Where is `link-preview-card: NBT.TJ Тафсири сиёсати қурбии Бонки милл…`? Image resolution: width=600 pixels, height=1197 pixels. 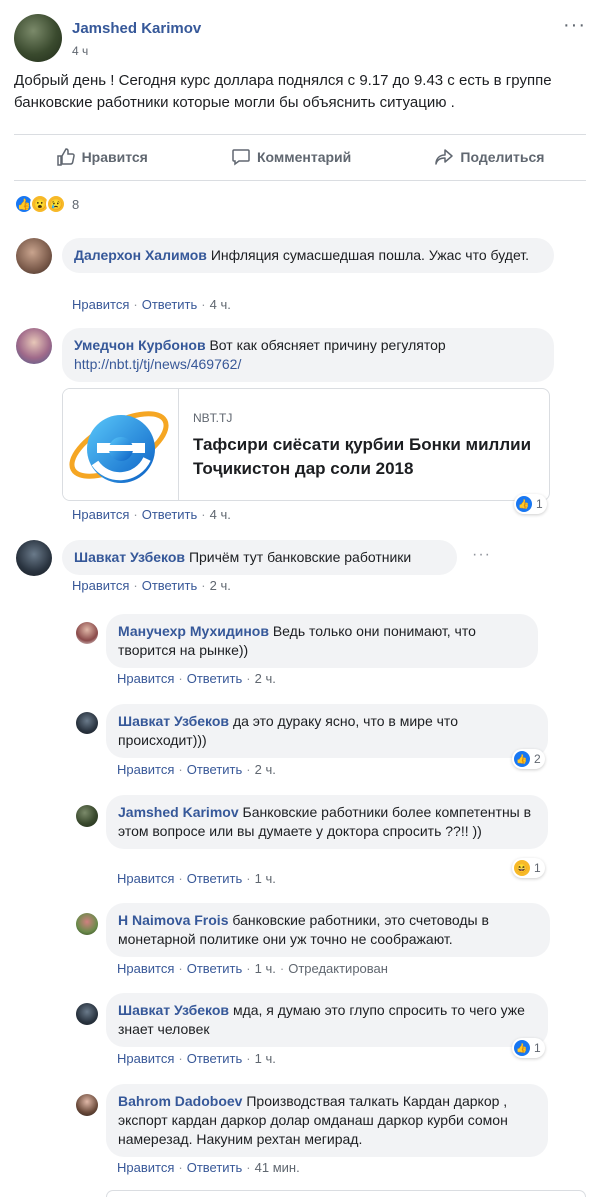
link-preview-card: NBT.TJ Тафсири сиёсати қурбии Бонки милл… is located at coordinates (306, 444).